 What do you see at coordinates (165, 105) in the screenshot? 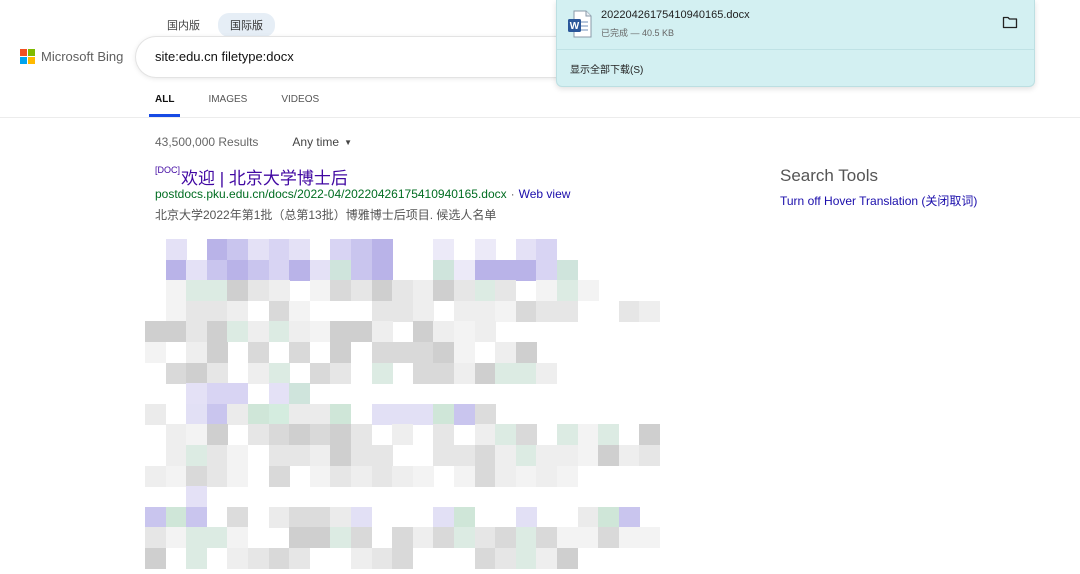
I see `tab-all: ALL` at bounding box center [165, 105].